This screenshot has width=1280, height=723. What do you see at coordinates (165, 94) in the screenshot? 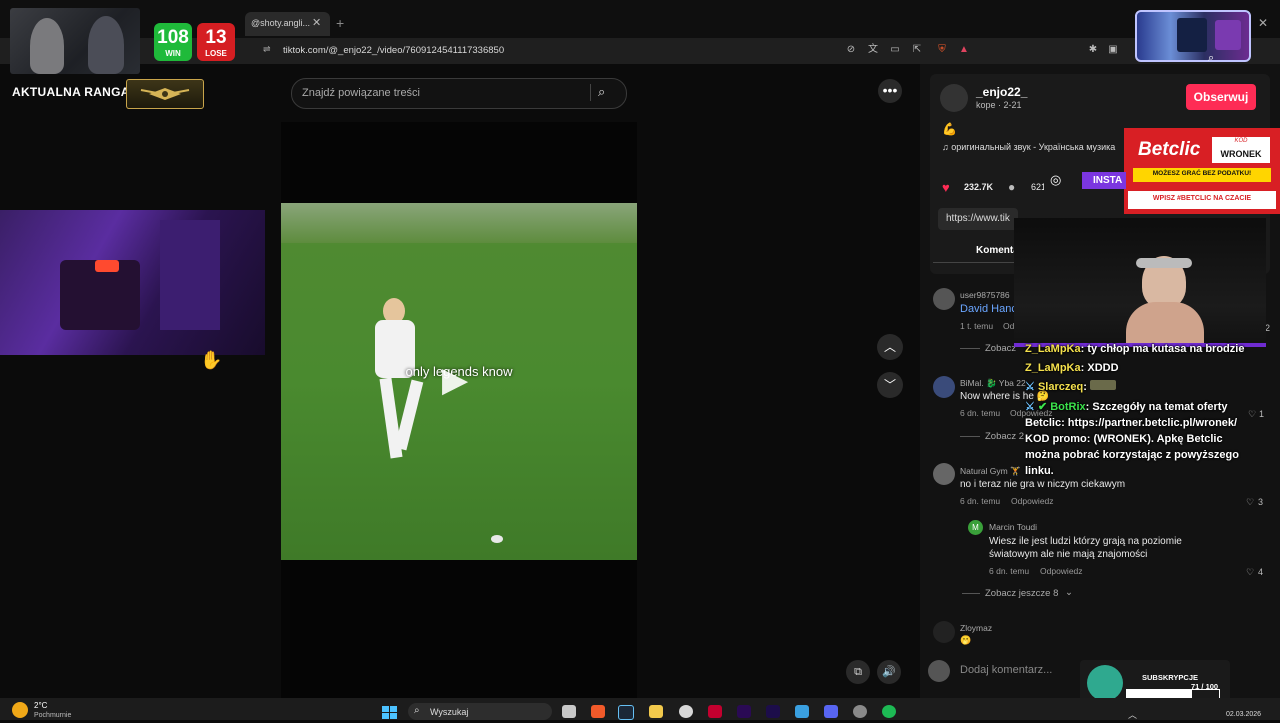
I see `rank-badge-icon` at bounding box center [165, 94].